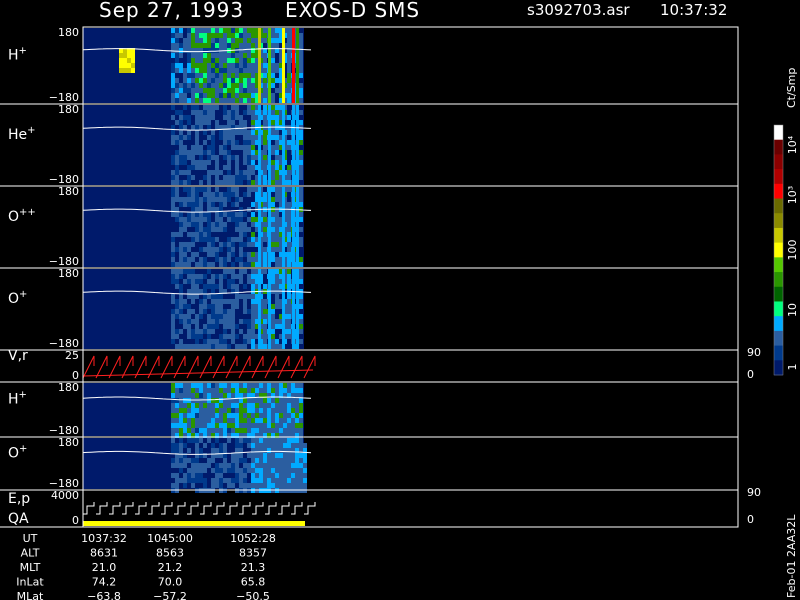 The height and width of the screenshot is (600, 800). I want to click on colorbar-swatch, so click(778, 250).